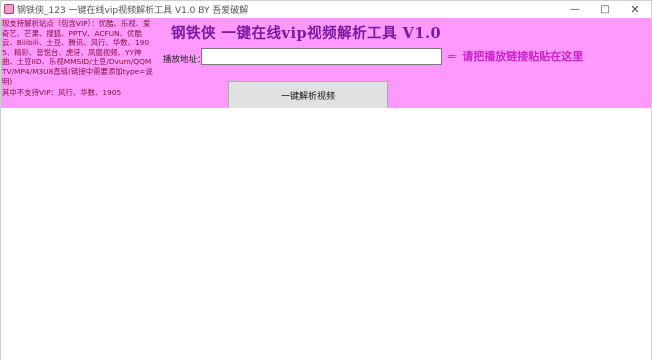 The width and height of the screenshot is (652, 360). I want to click on unsupported-sites-text: 其中不支持VIP：风行、华数、1905, so click(62, 92).